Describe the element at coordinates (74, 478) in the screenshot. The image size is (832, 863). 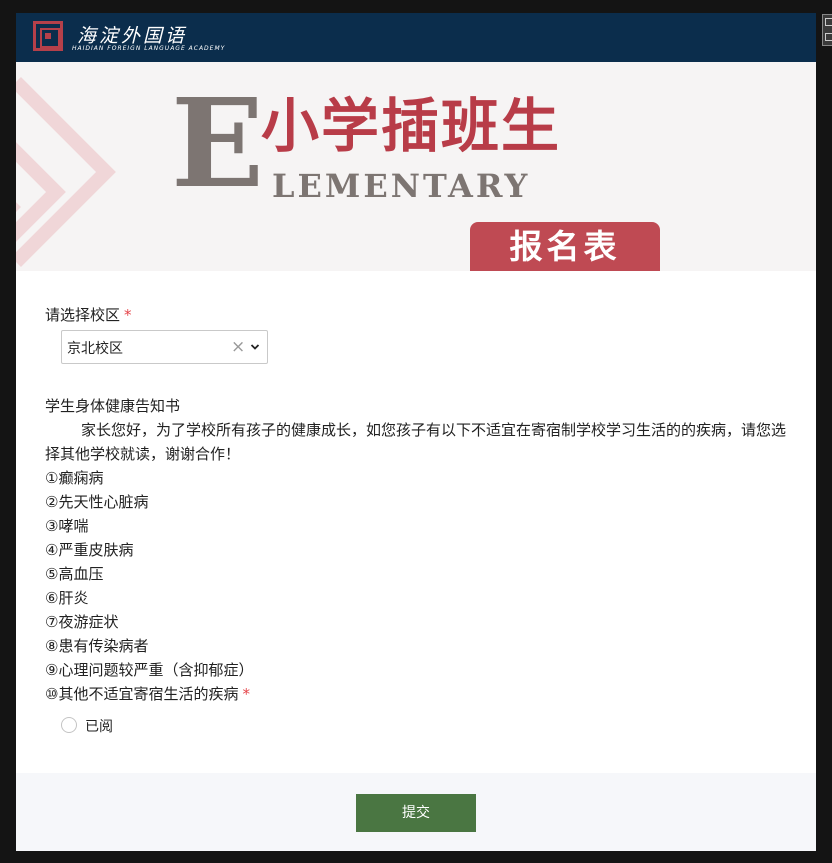
I see `disease-item: ①癫痫病` at that location.